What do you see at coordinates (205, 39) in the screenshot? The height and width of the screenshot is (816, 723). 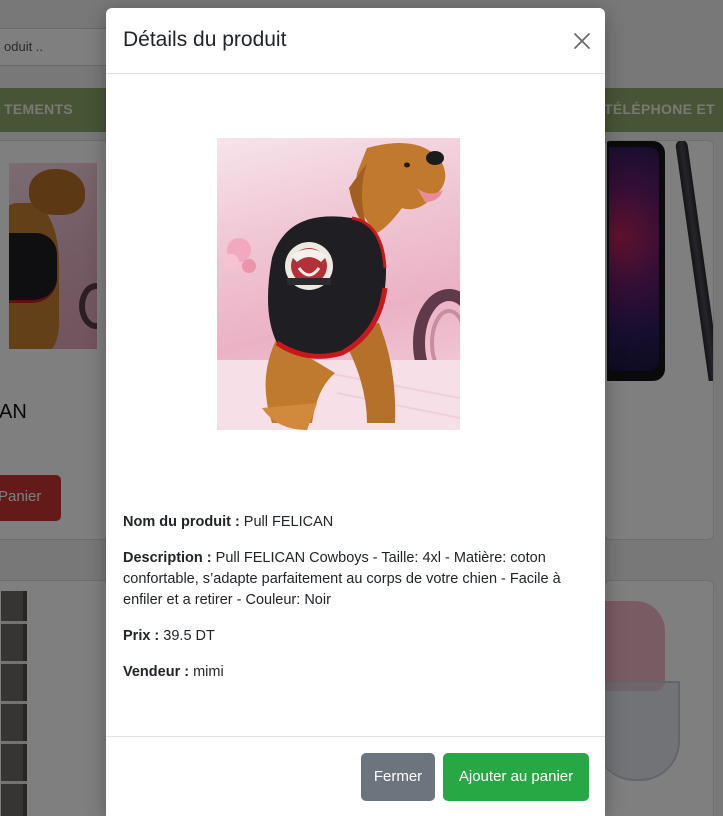 I see `modal-title: Détails du produit` at bounding box center [205, 39].